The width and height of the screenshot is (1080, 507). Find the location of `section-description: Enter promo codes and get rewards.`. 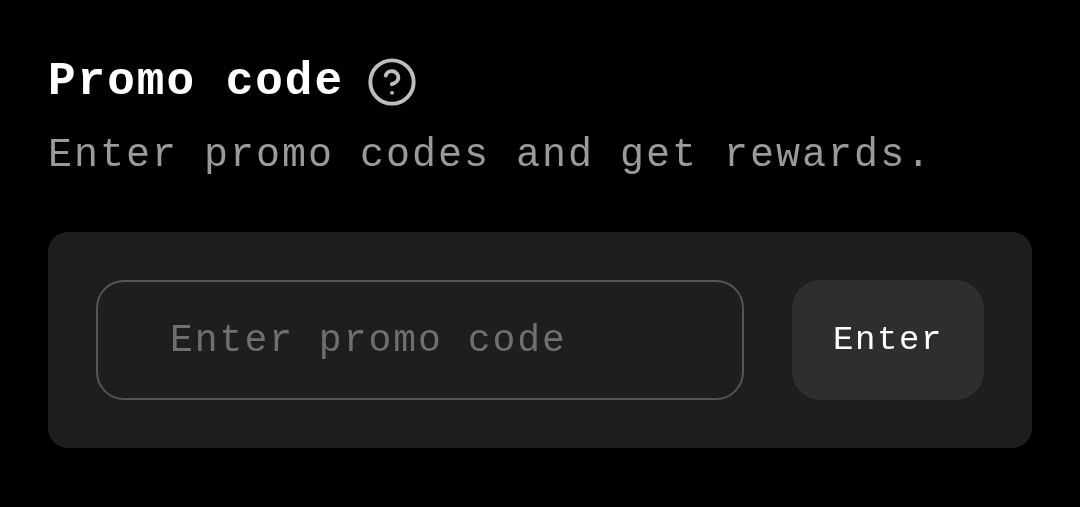

section-description: Enter promo codes and get rewards. is located at coordinates (491, 156).